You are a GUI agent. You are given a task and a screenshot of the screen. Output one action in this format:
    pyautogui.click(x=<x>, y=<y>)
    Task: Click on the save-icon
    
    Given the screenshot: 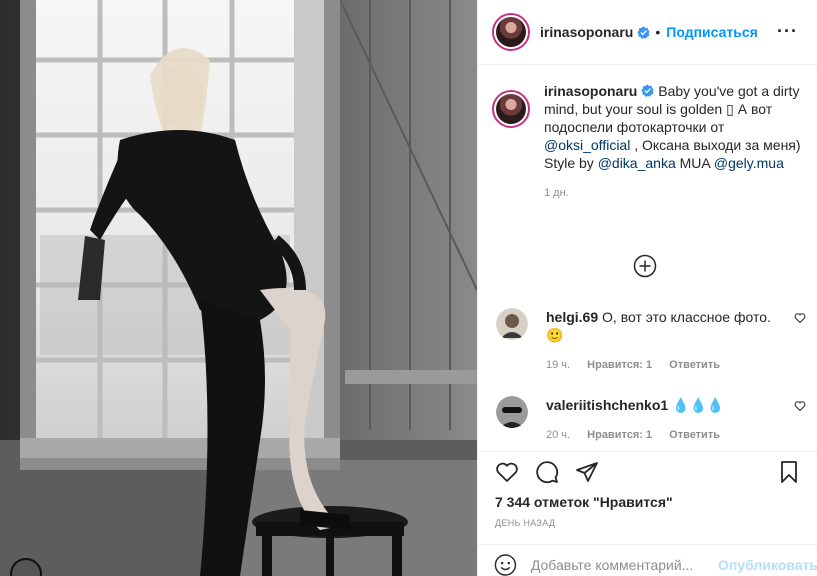 What is the action you would take?
    pyautogui.click(x=789, y=472)
    